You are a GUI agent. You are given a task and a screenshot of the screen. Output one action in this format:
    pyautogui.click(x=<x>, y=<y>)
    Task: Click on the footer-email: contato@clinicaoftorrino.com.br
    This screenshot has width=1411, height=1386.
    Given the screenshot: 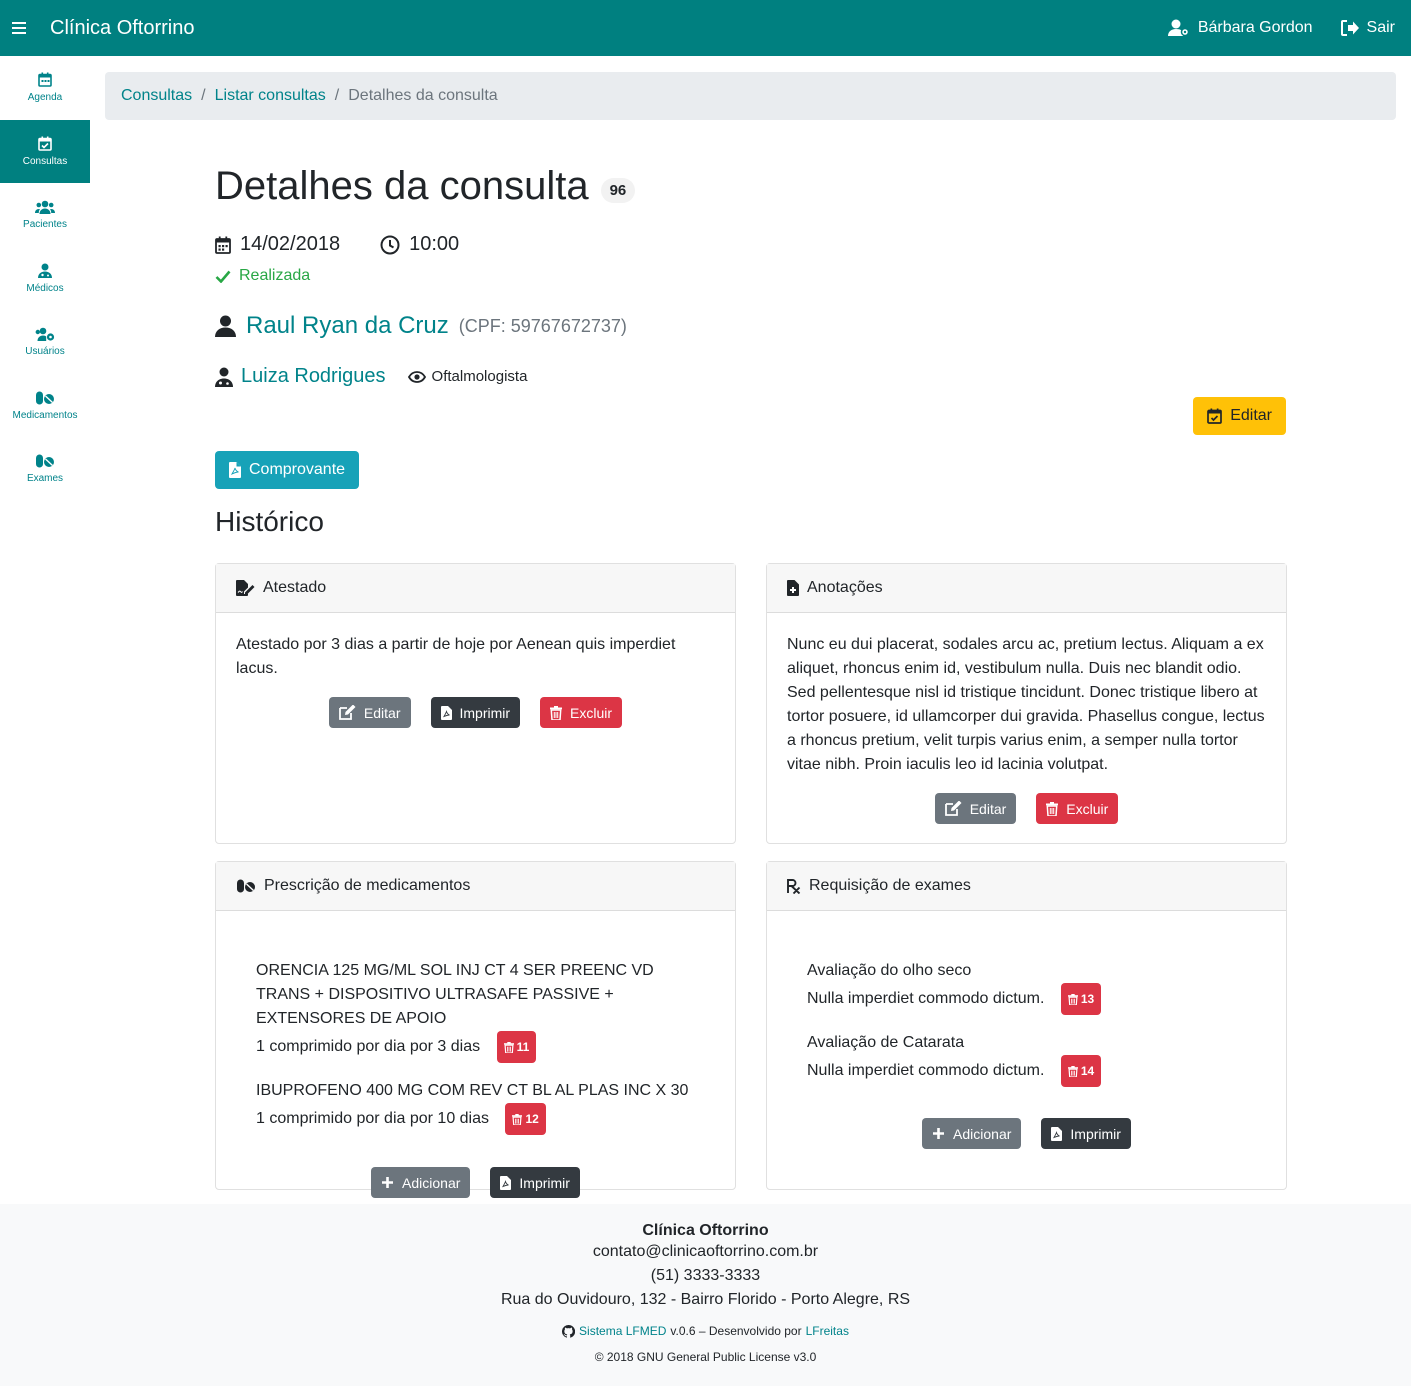 What is the action you would take?
    pyautogui.click(x=705, y=1251)
    